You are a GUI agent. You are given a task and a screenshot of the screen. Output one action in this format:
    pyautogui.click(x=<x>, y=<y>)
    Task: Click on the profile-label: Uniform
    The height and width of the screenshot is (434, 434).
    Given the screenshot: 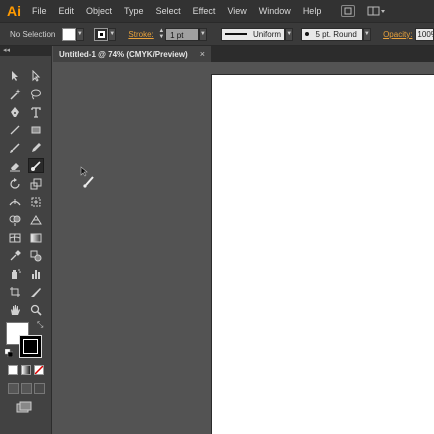 What is the action you would take?
    pyautogui.click(x=267, y=34)
    